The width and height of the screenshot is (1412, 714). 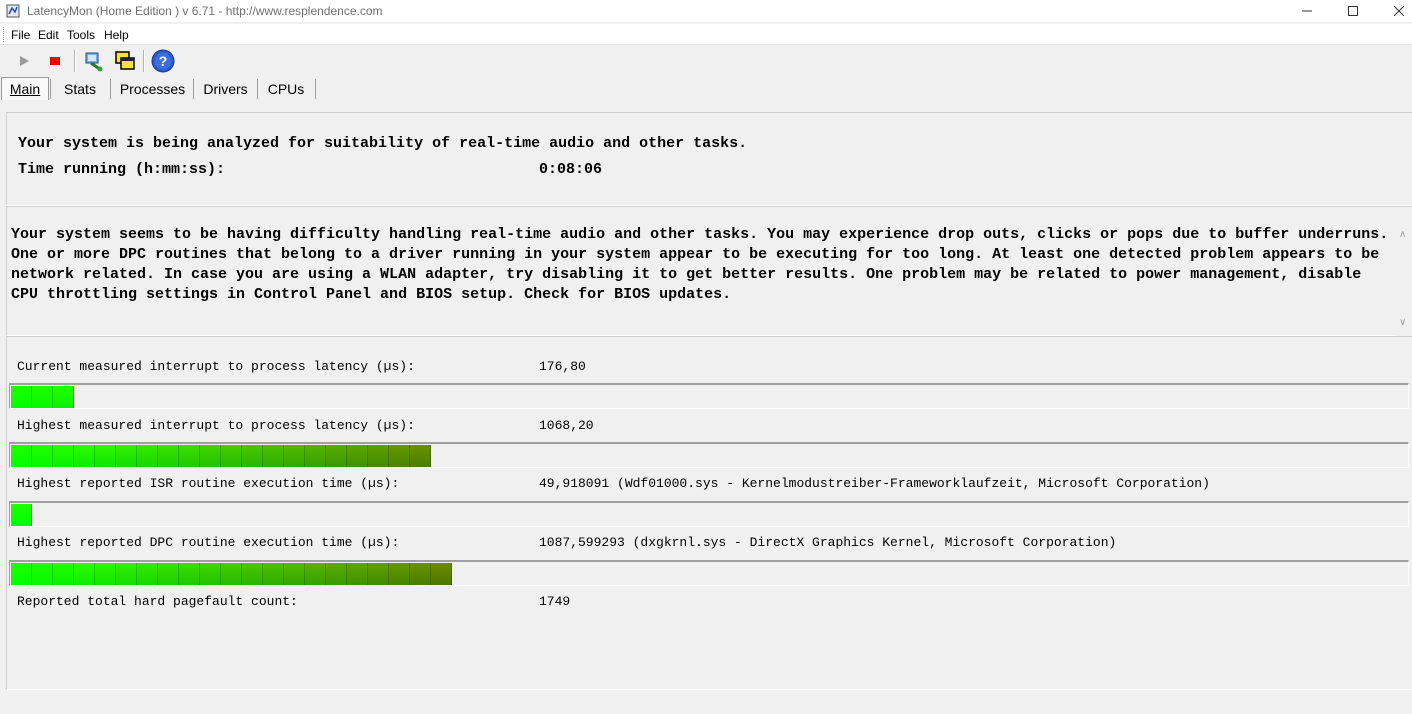 I want to click on stop-icon, so click(x=55, y=61).